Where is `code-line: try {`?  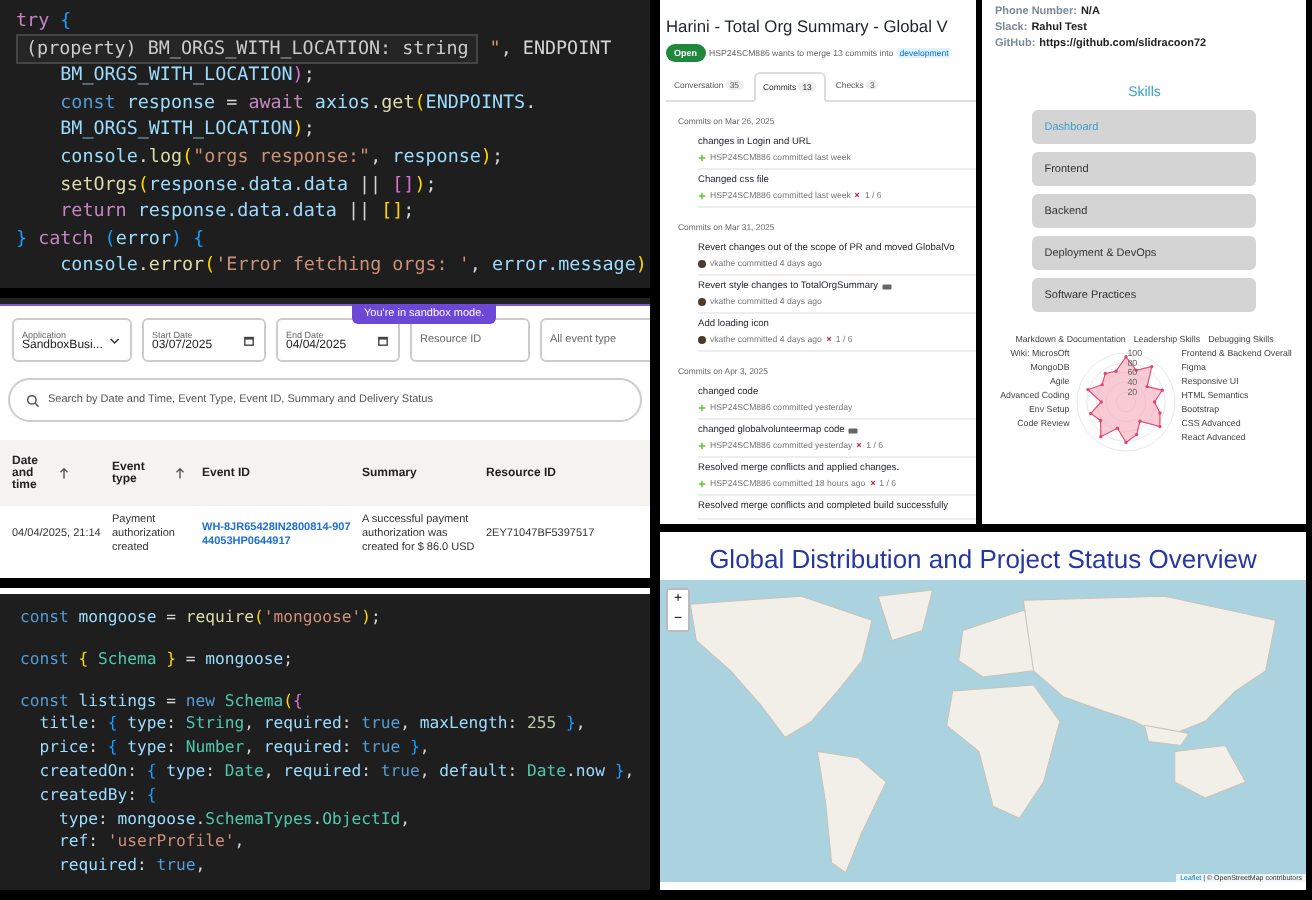 code-line: try { is located at coordinates (45, 22).